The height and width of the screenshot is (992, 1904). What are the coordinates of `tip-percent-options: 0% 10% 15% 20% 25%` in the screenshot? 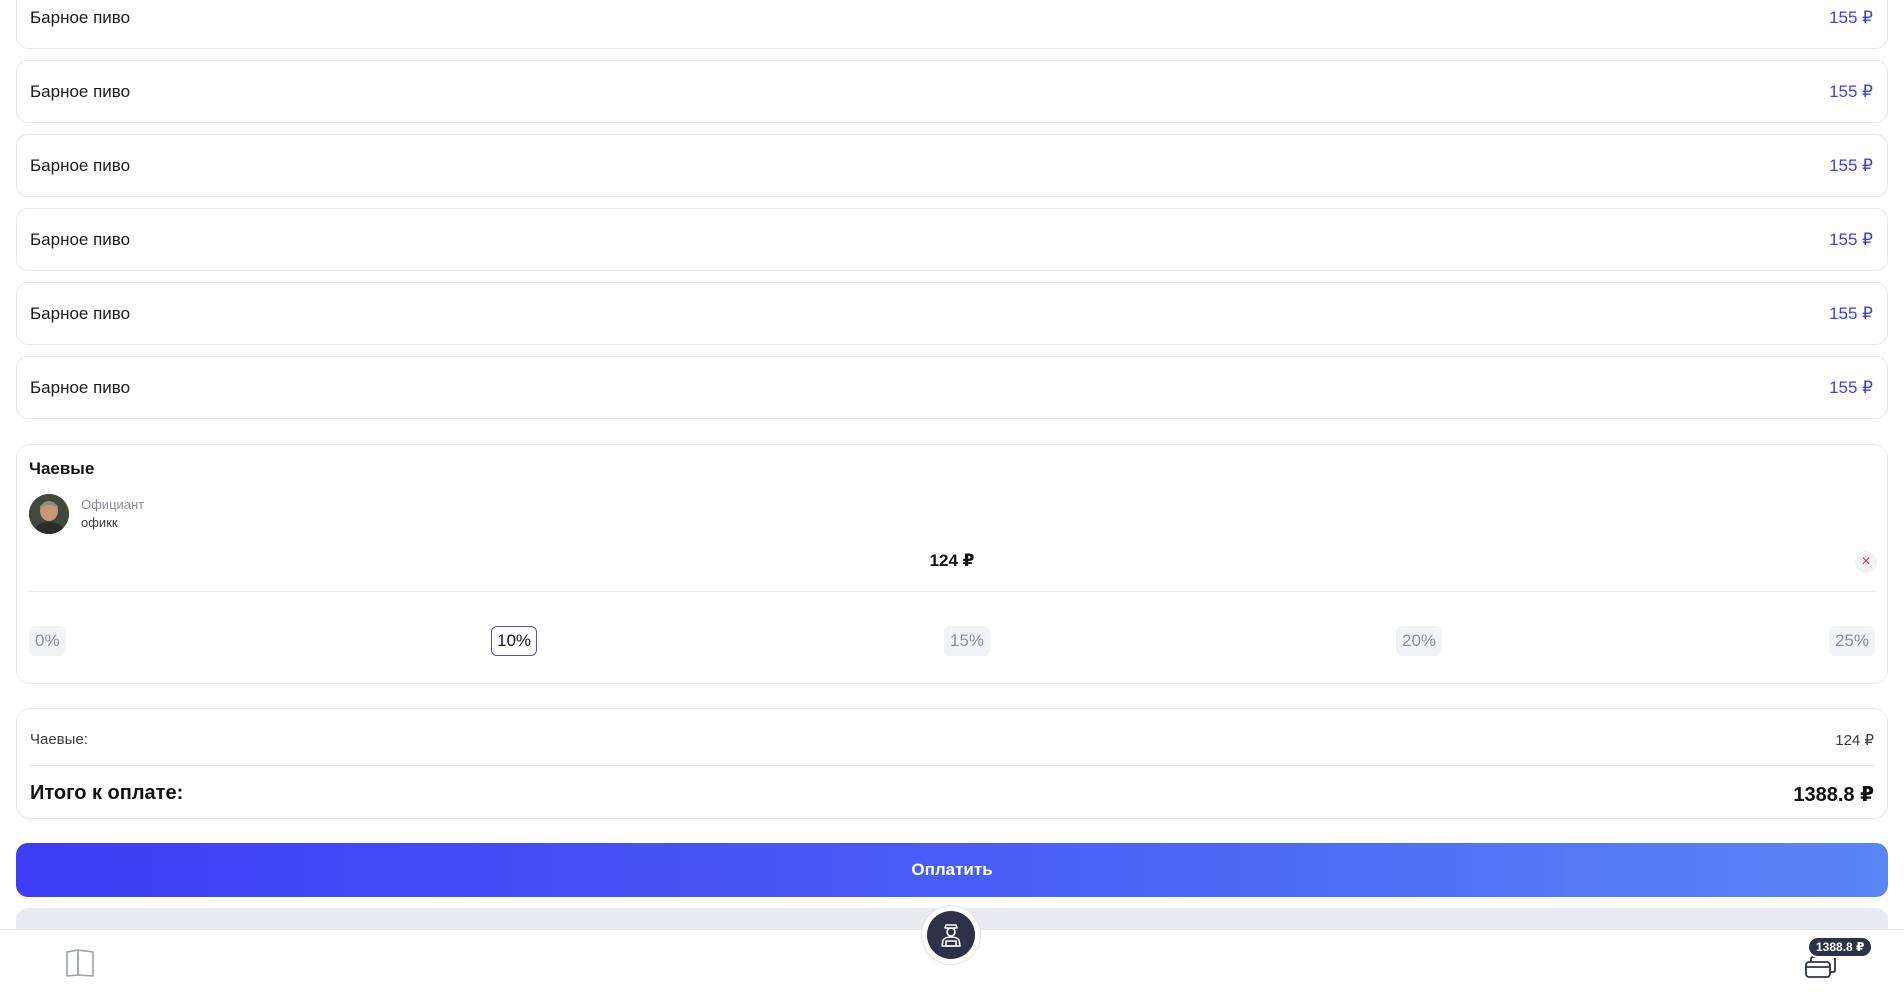 It's located at (952, 641).